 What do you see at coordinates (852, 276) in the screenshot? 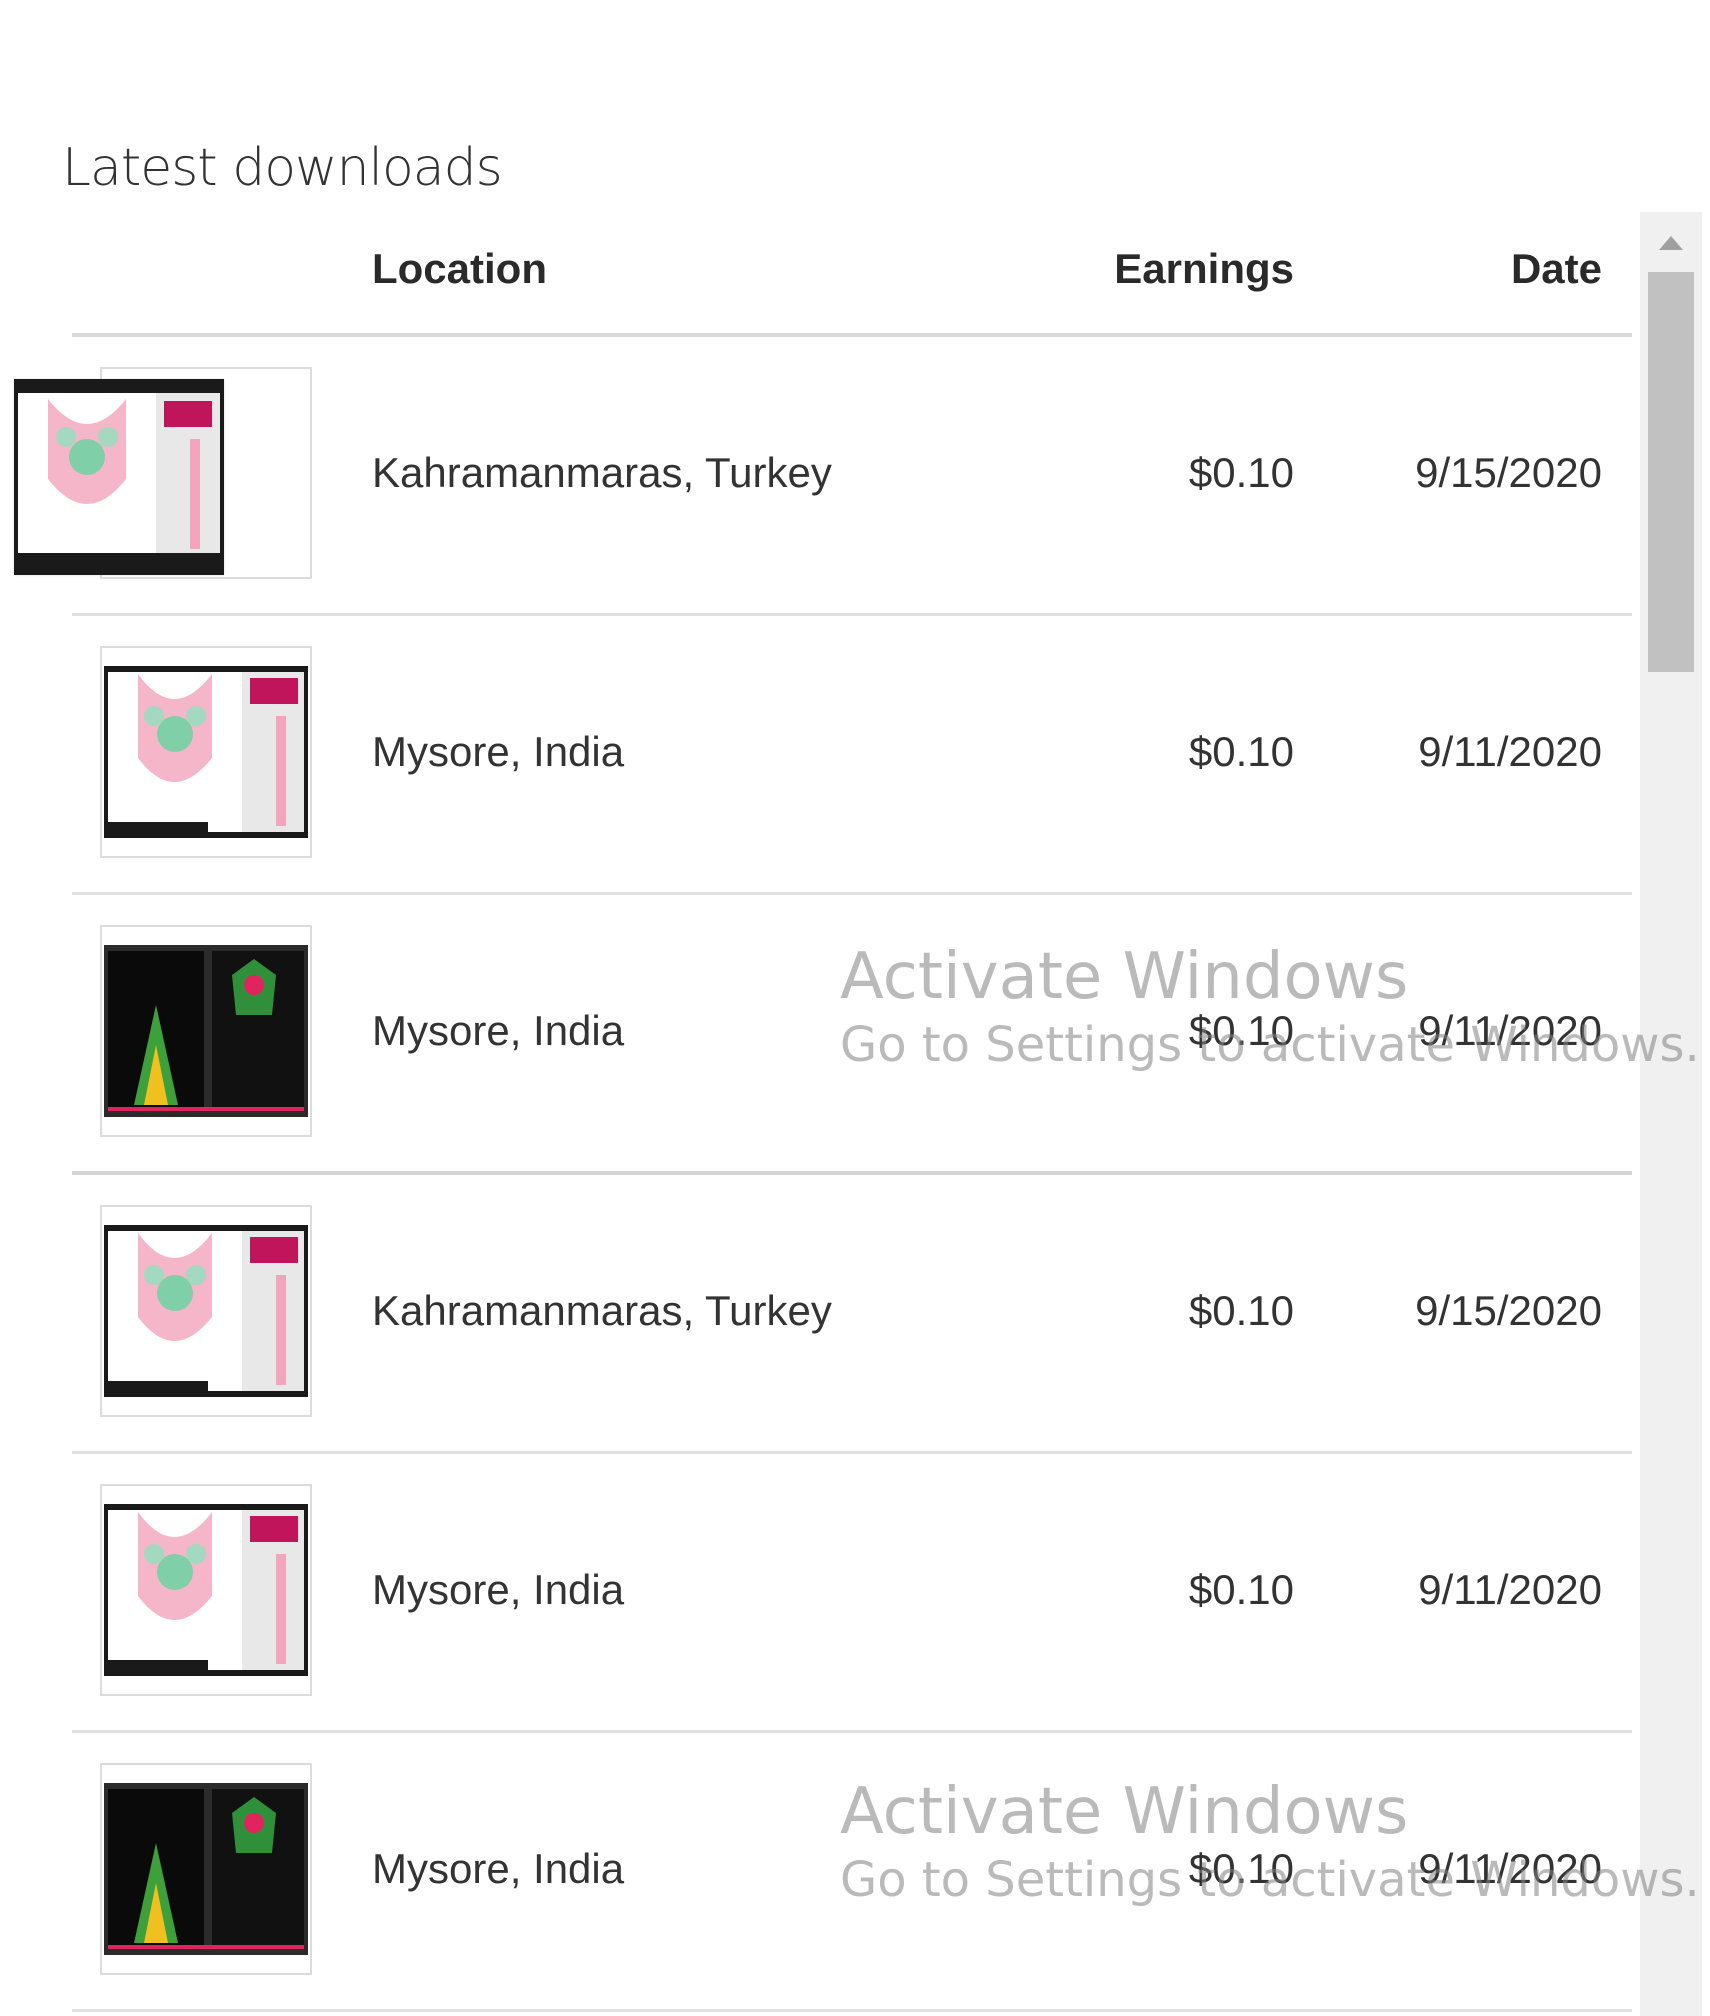
I see `table-header: Location Earnings Date` at bounding box center [852, 276].